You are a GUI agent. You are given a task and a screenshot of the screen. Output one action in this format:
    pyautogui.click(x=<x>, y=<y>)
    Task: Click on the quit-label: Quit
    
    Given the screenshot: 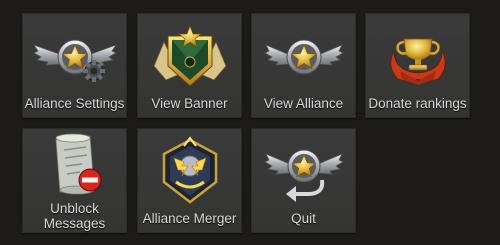 What is the action you would take?
    pyautogui.click(x=303, y=218)
    